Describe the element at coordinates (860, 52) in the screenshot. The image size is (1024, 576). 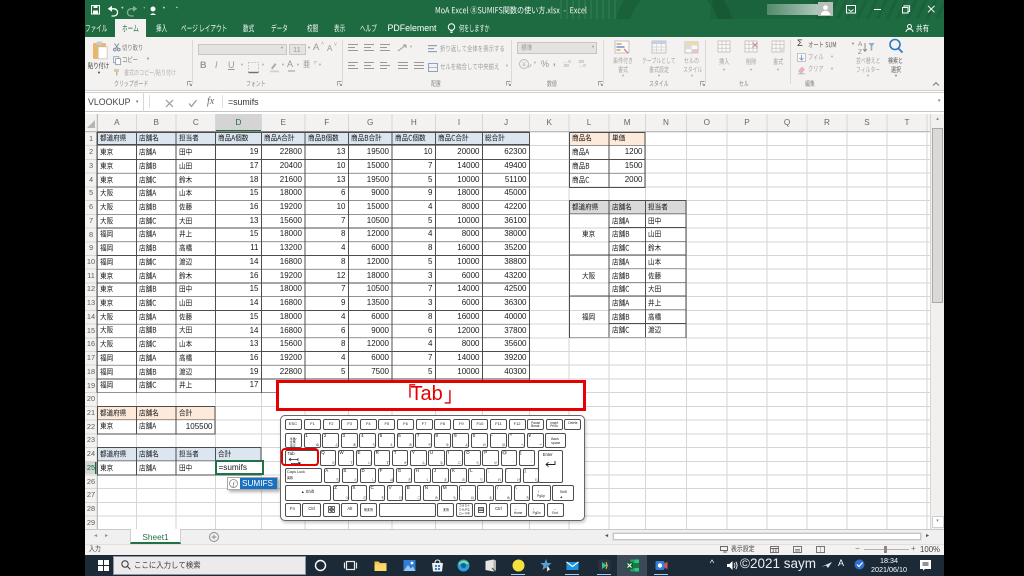
I see `svg-text: Z` at that location.